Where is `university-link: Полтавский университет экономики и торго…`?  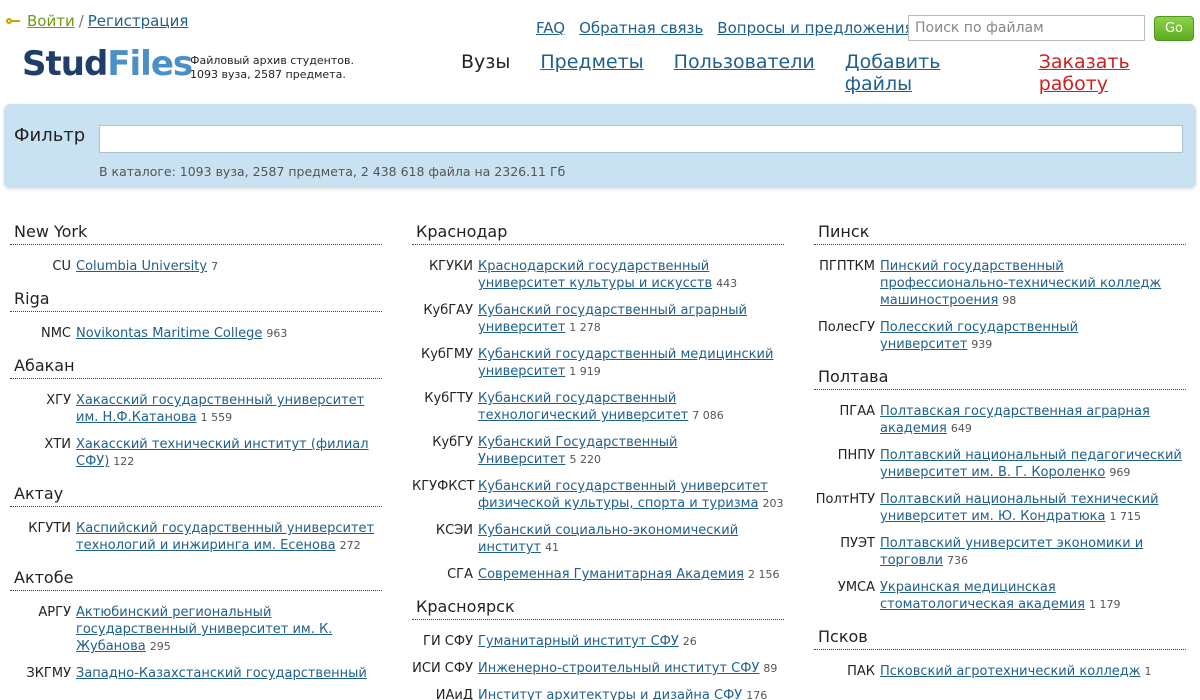
university-link: Полтавский университет экономики и торго… is located at coordinates (1011, 552).